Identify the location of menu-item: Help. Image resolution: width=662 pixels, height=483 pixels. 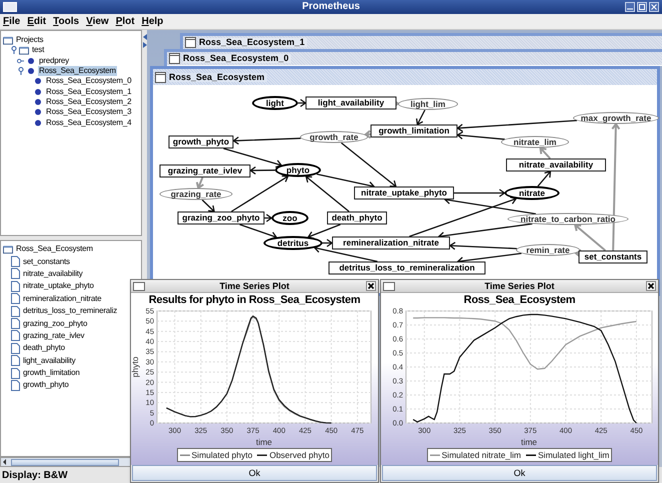
(153, 21).